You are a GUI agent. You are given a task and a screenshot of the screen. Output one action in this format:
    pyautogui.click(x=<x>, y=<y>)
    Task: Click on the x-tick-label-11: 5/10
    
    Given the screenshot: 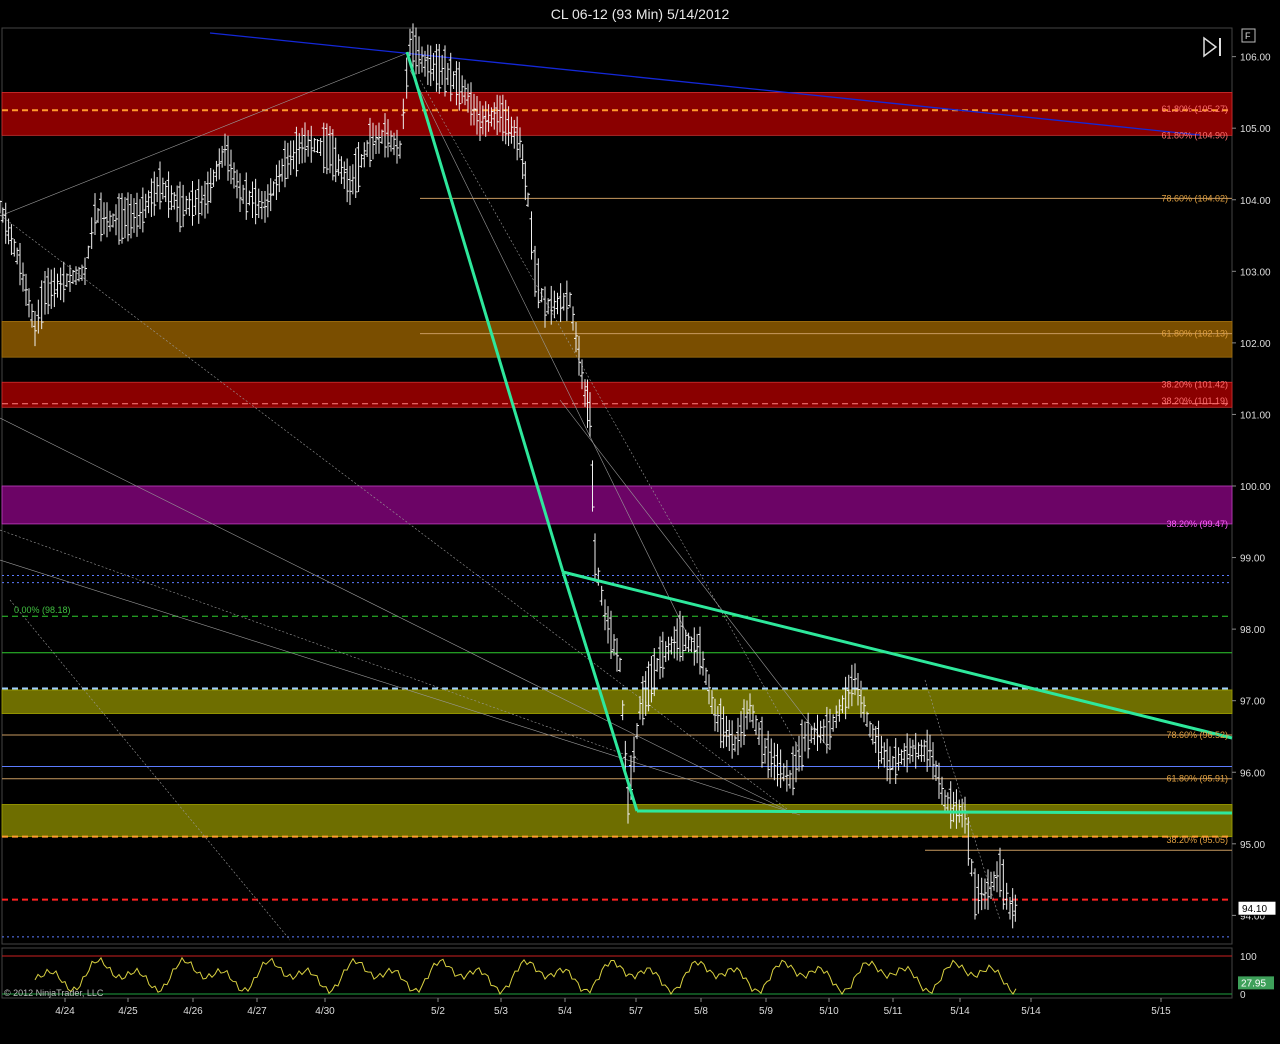 What is the action you would take?
    pyautogui.click(x=829, y=1011)
    